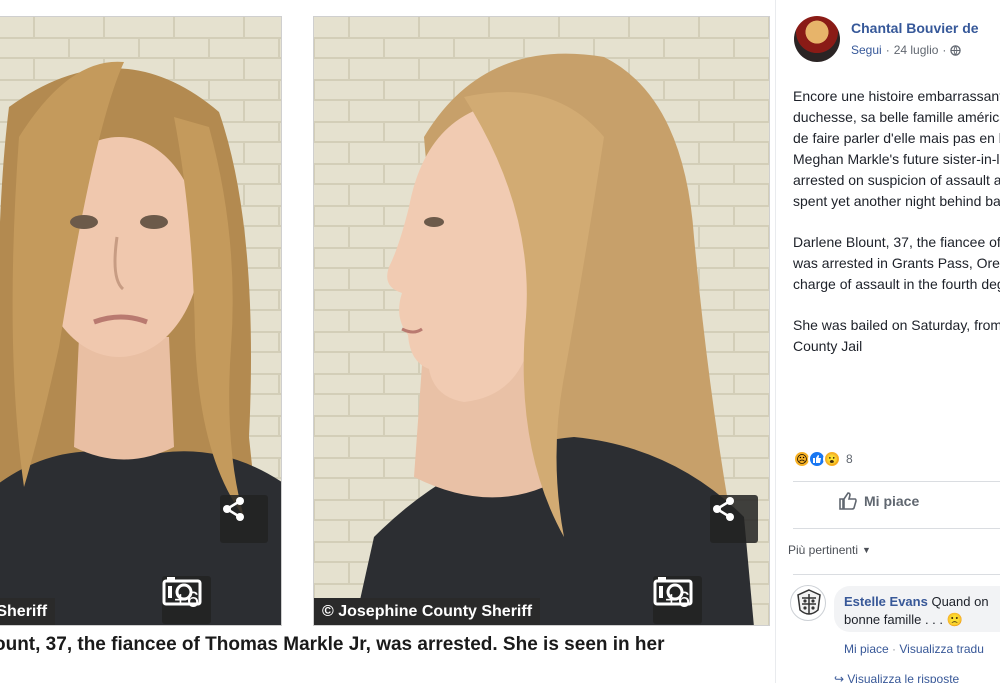 The width and height of the screenshot is (1000, 683). I want to click on comment-actions: Mi piace · Visualizza tradu, so click(914, 649).